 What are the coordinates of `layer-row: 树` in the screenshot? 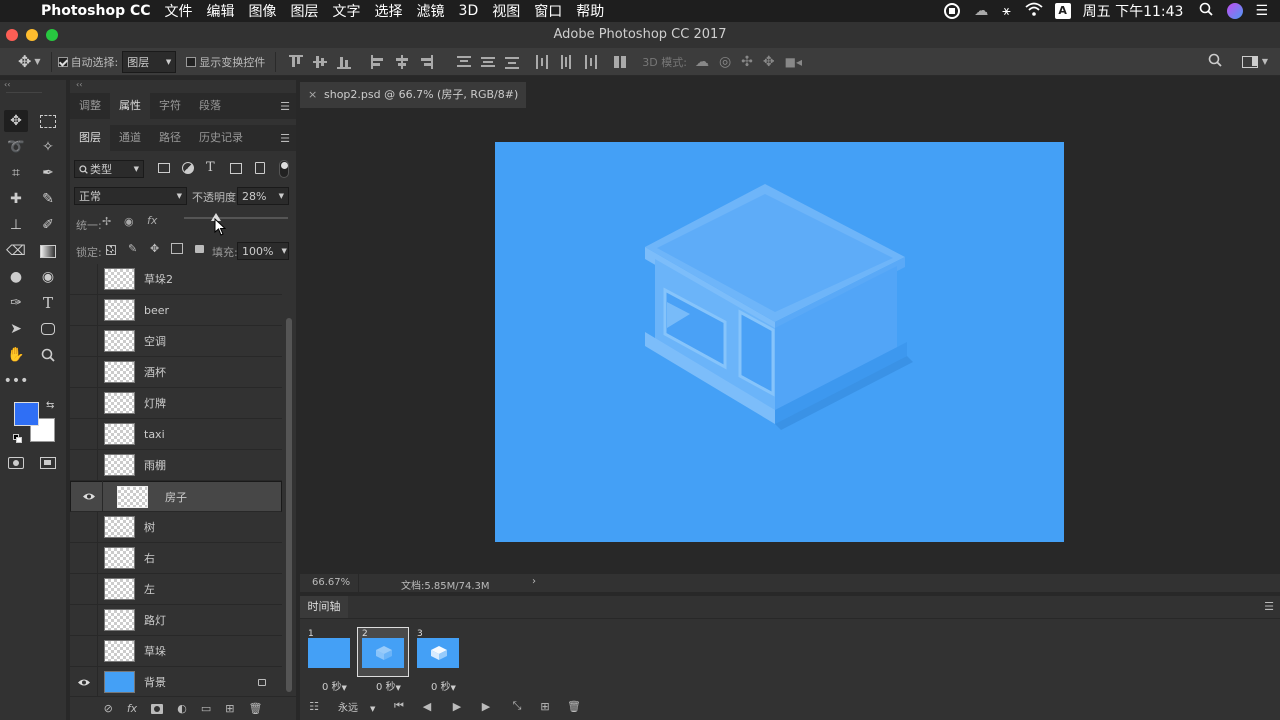 It's located at (176, 527).